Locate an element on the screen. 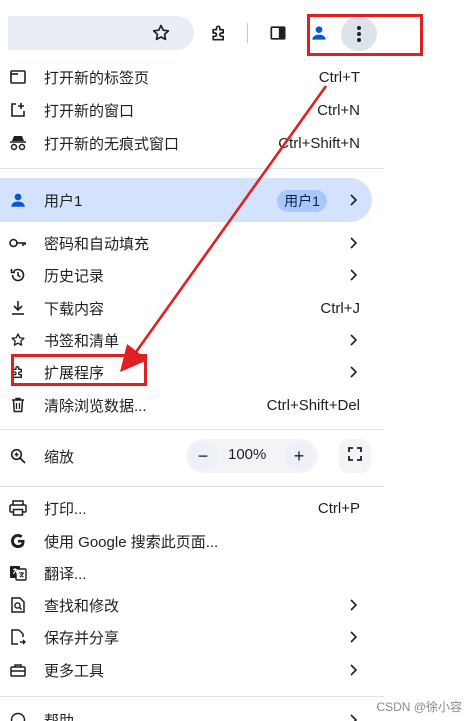  zoom-level: 100% is located at coordinates (247, 454).